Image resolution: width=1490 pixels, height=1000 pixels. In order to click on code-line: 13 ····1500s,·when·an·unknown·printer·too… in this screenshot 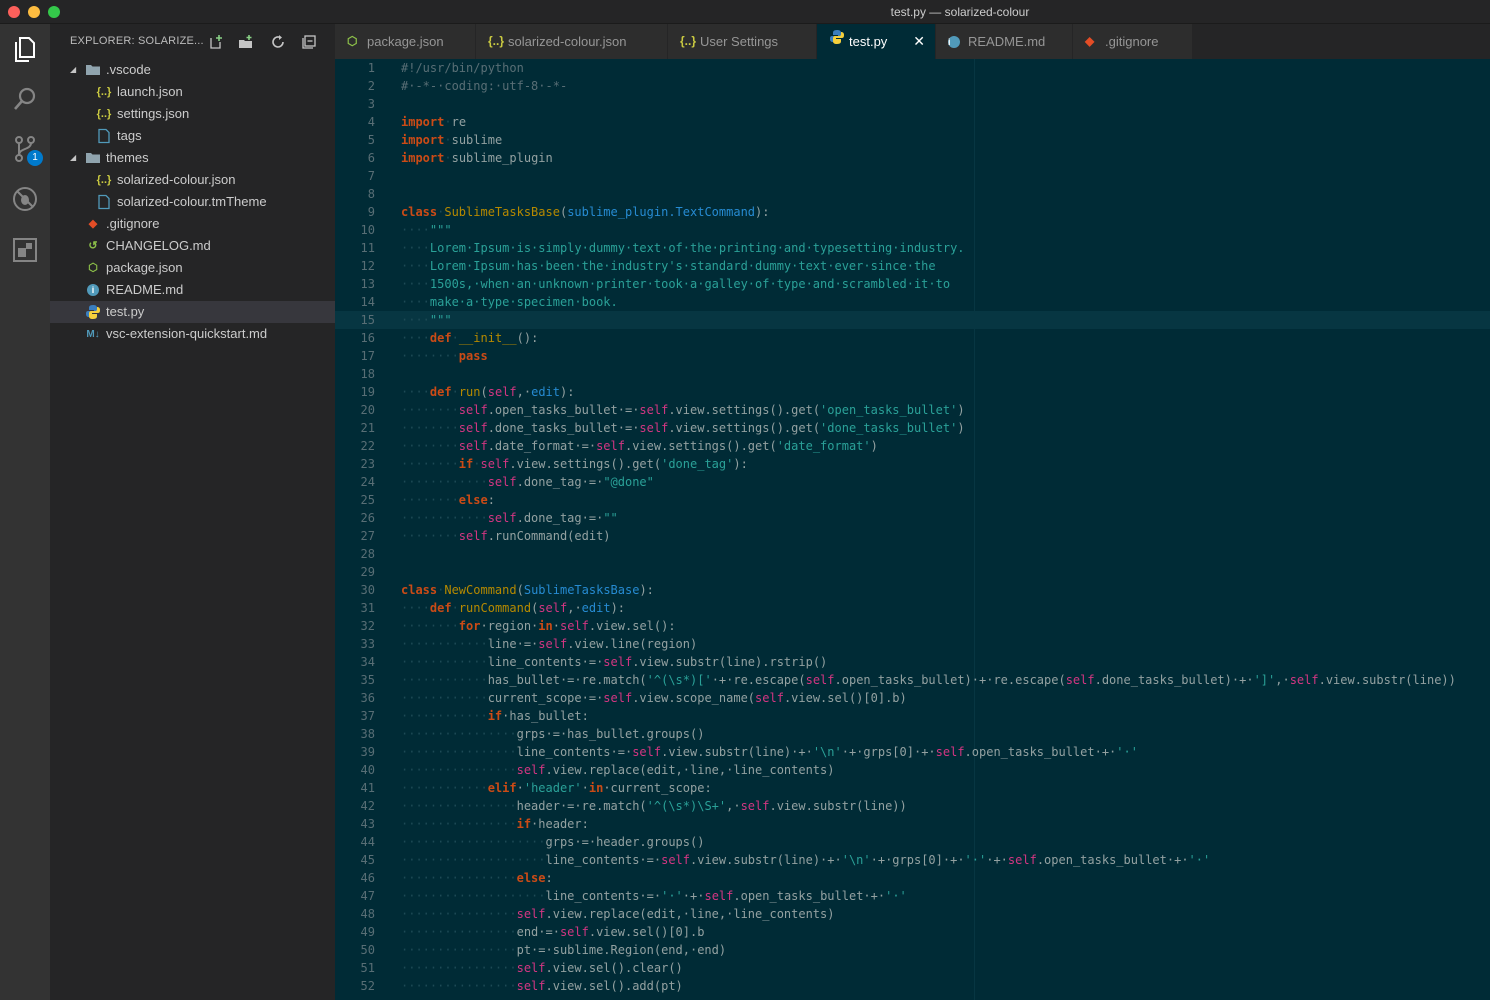, I will do `click(912, 284)`.